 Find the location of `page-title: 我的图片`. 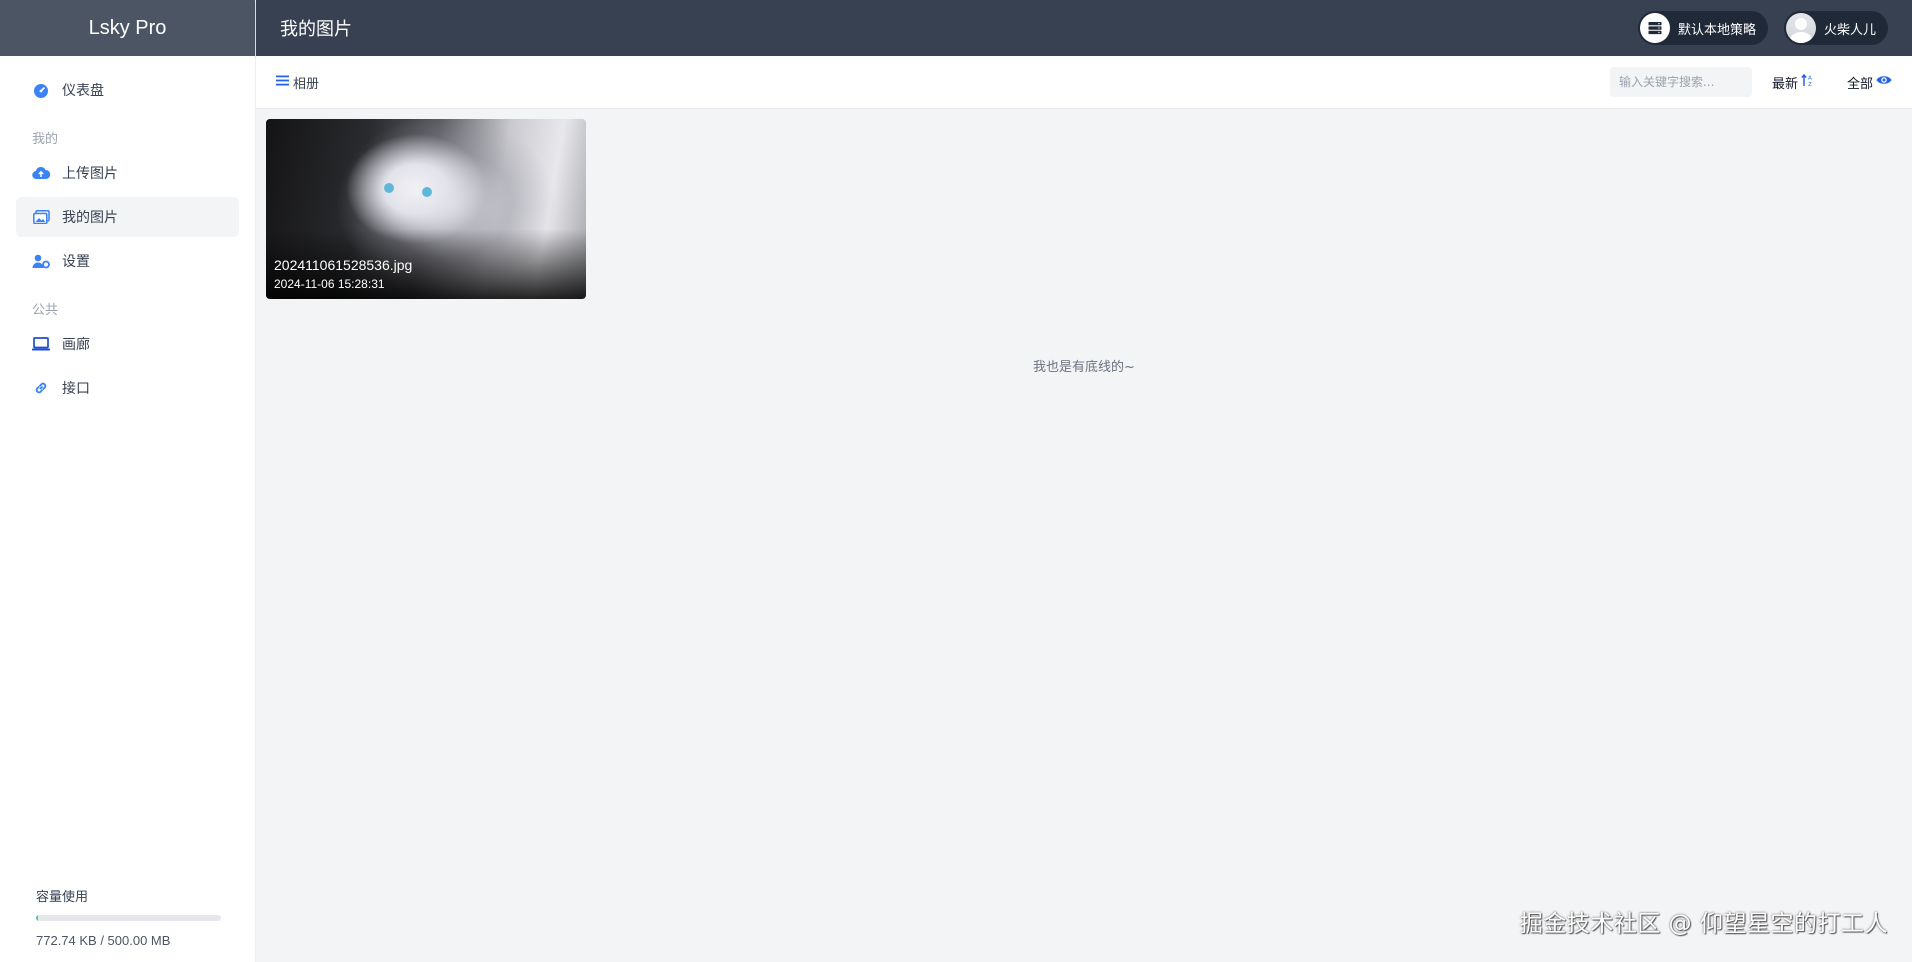

page-title: 我的图片 is located at coordinates (316, 29).